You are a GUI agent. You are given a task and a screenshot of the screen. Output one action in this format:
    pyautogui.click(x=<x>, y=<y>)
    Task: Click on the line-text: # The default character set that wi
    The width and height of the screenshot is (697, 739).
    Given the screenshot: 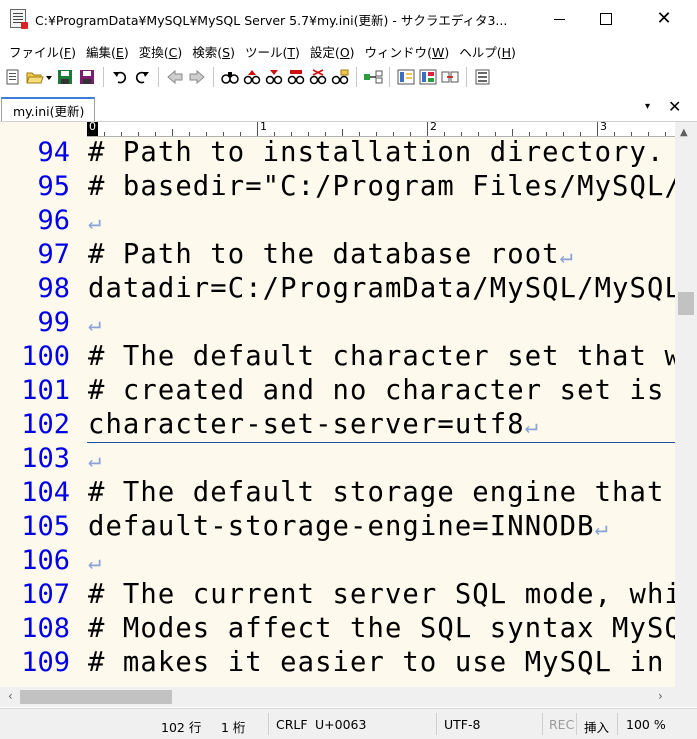 What is the action you would take?
    pyautogui.click(x=392, y=358)
    